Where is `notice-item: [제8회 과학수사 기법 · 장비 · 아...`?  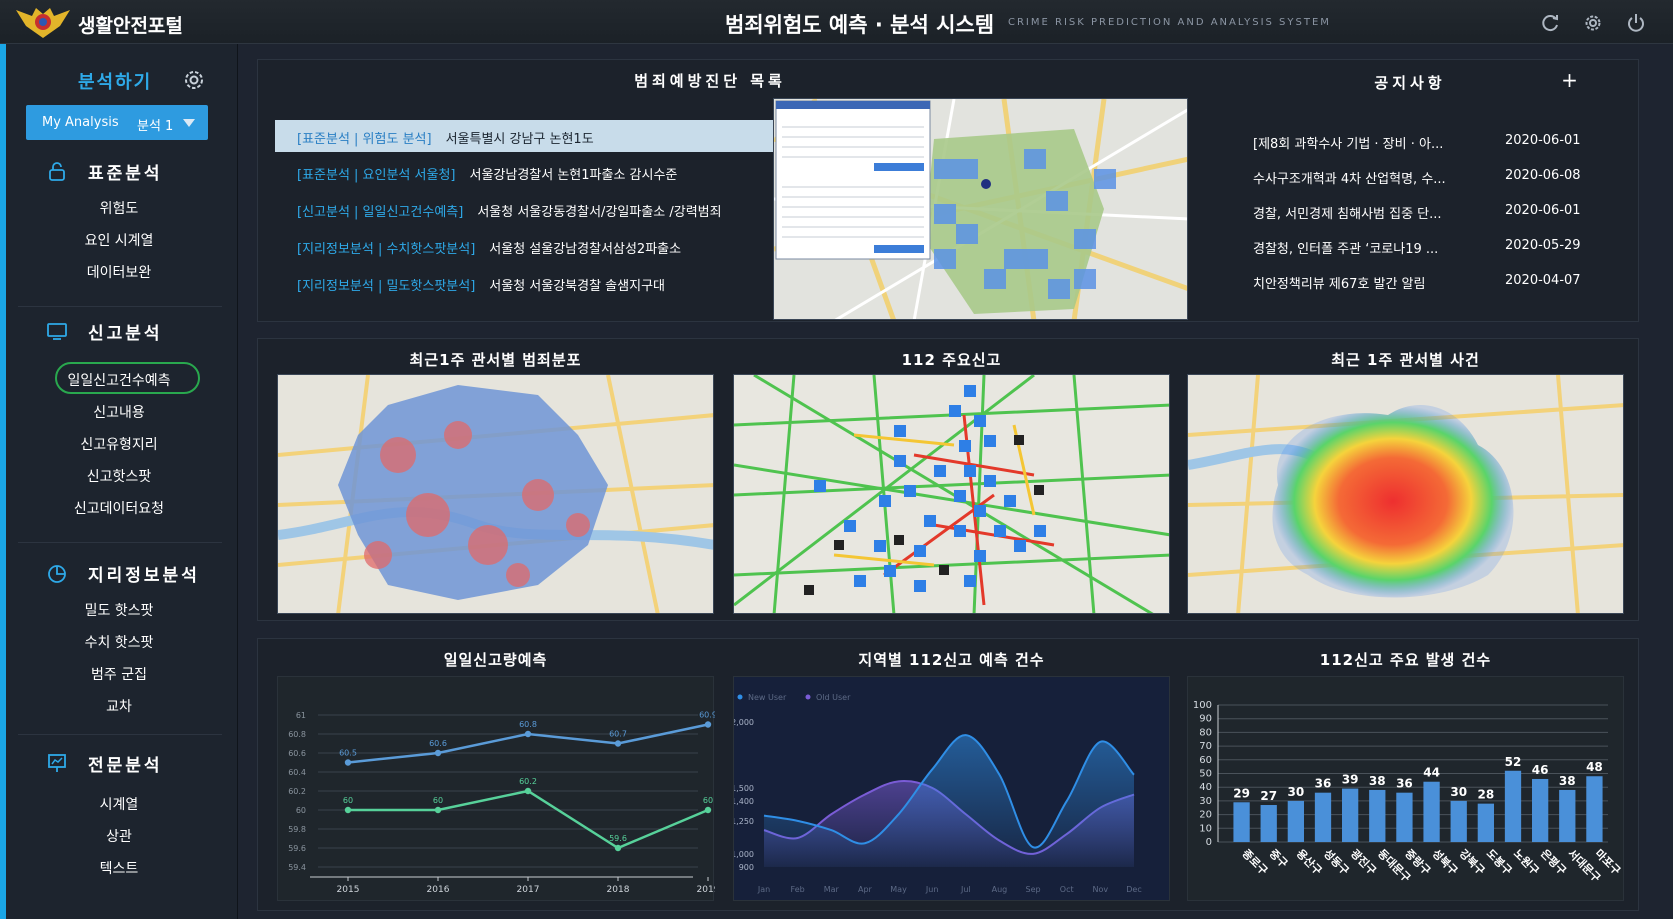 notice-item: [제8회 과학수사 기법 · 장비 · 아... is located at coordinates (1348, 142).